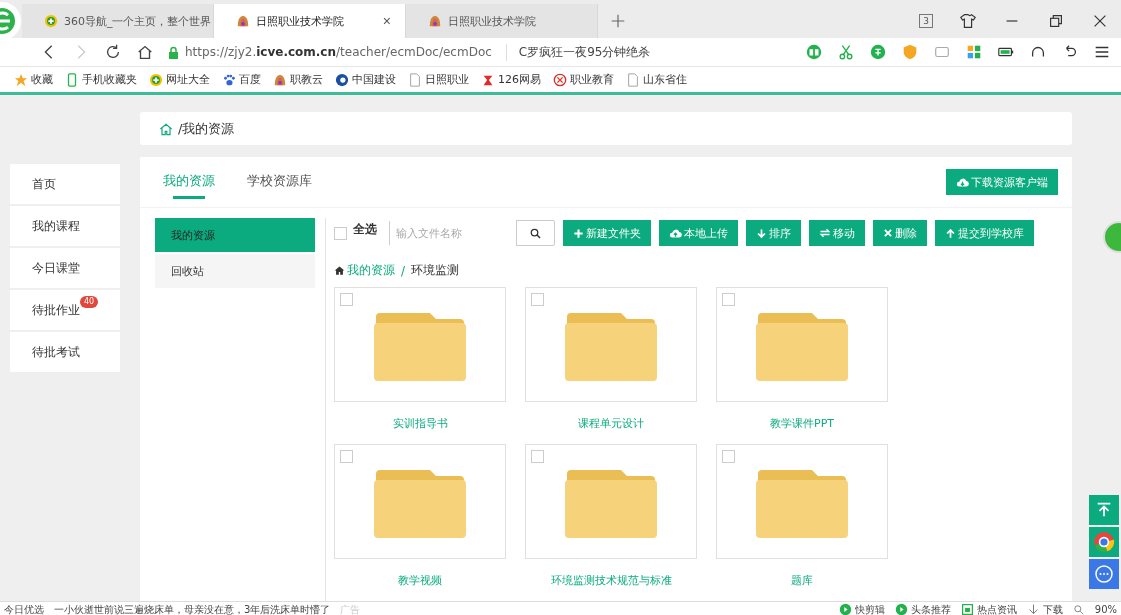 The image size is (1121, 615). I want to click on browser-tab: 日照职业技术学院 ×, so click(310, 21).